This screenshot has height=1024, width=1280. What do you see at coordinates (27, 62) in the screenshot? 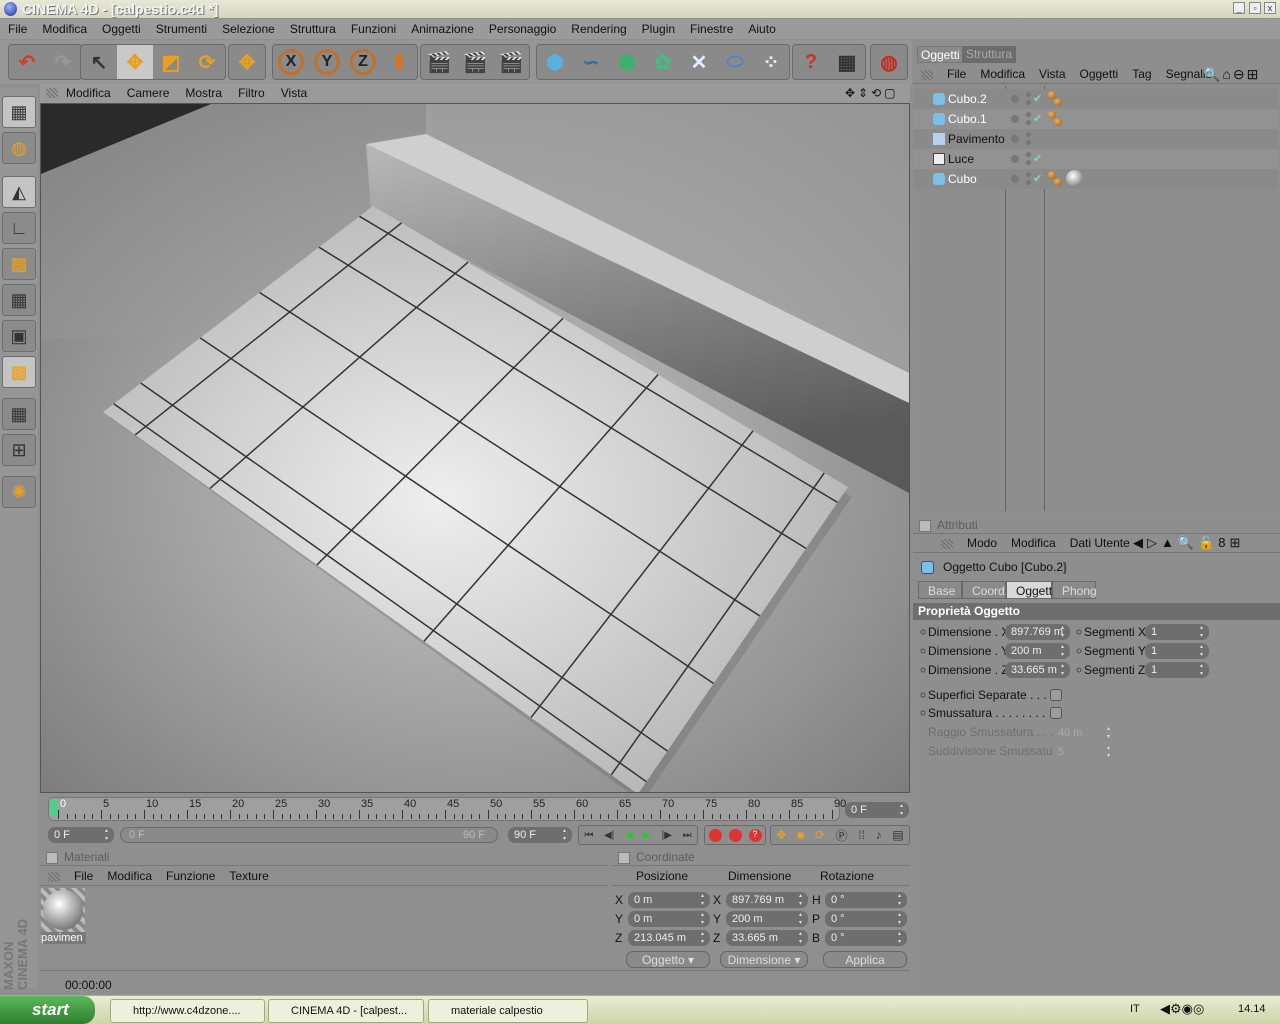
I see `undo-button: ↶` at bounding box center [27, 62].